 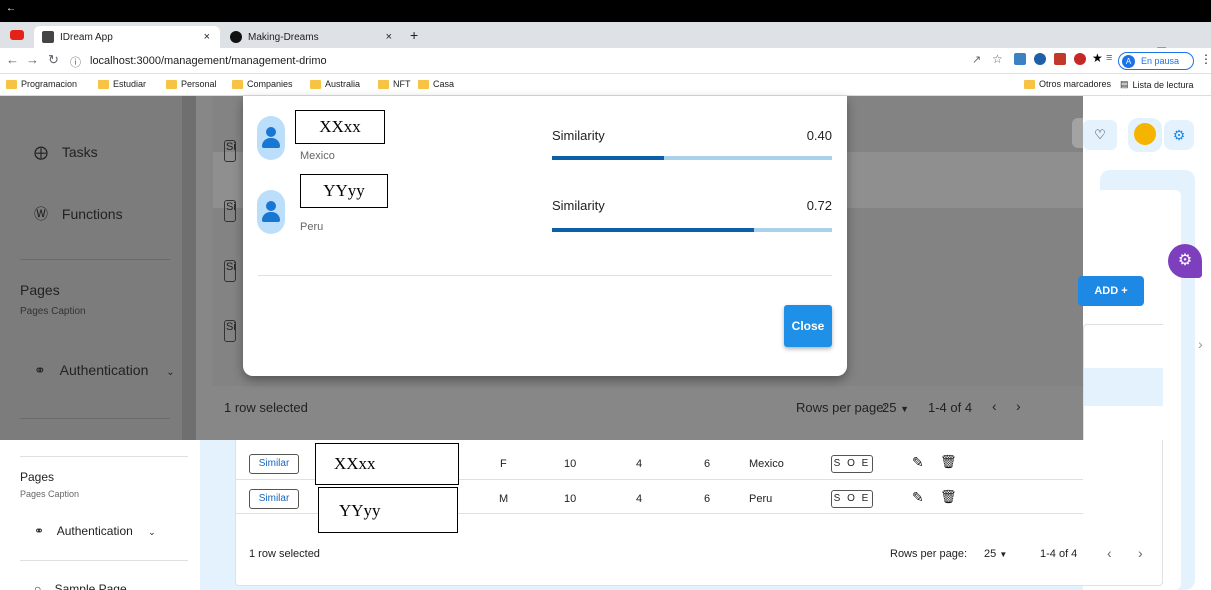 What do you see at coordinates (127, 37) in the screenshot?
I see `tab-idream-app: IDream App ×` at bounding box center [127, 37].